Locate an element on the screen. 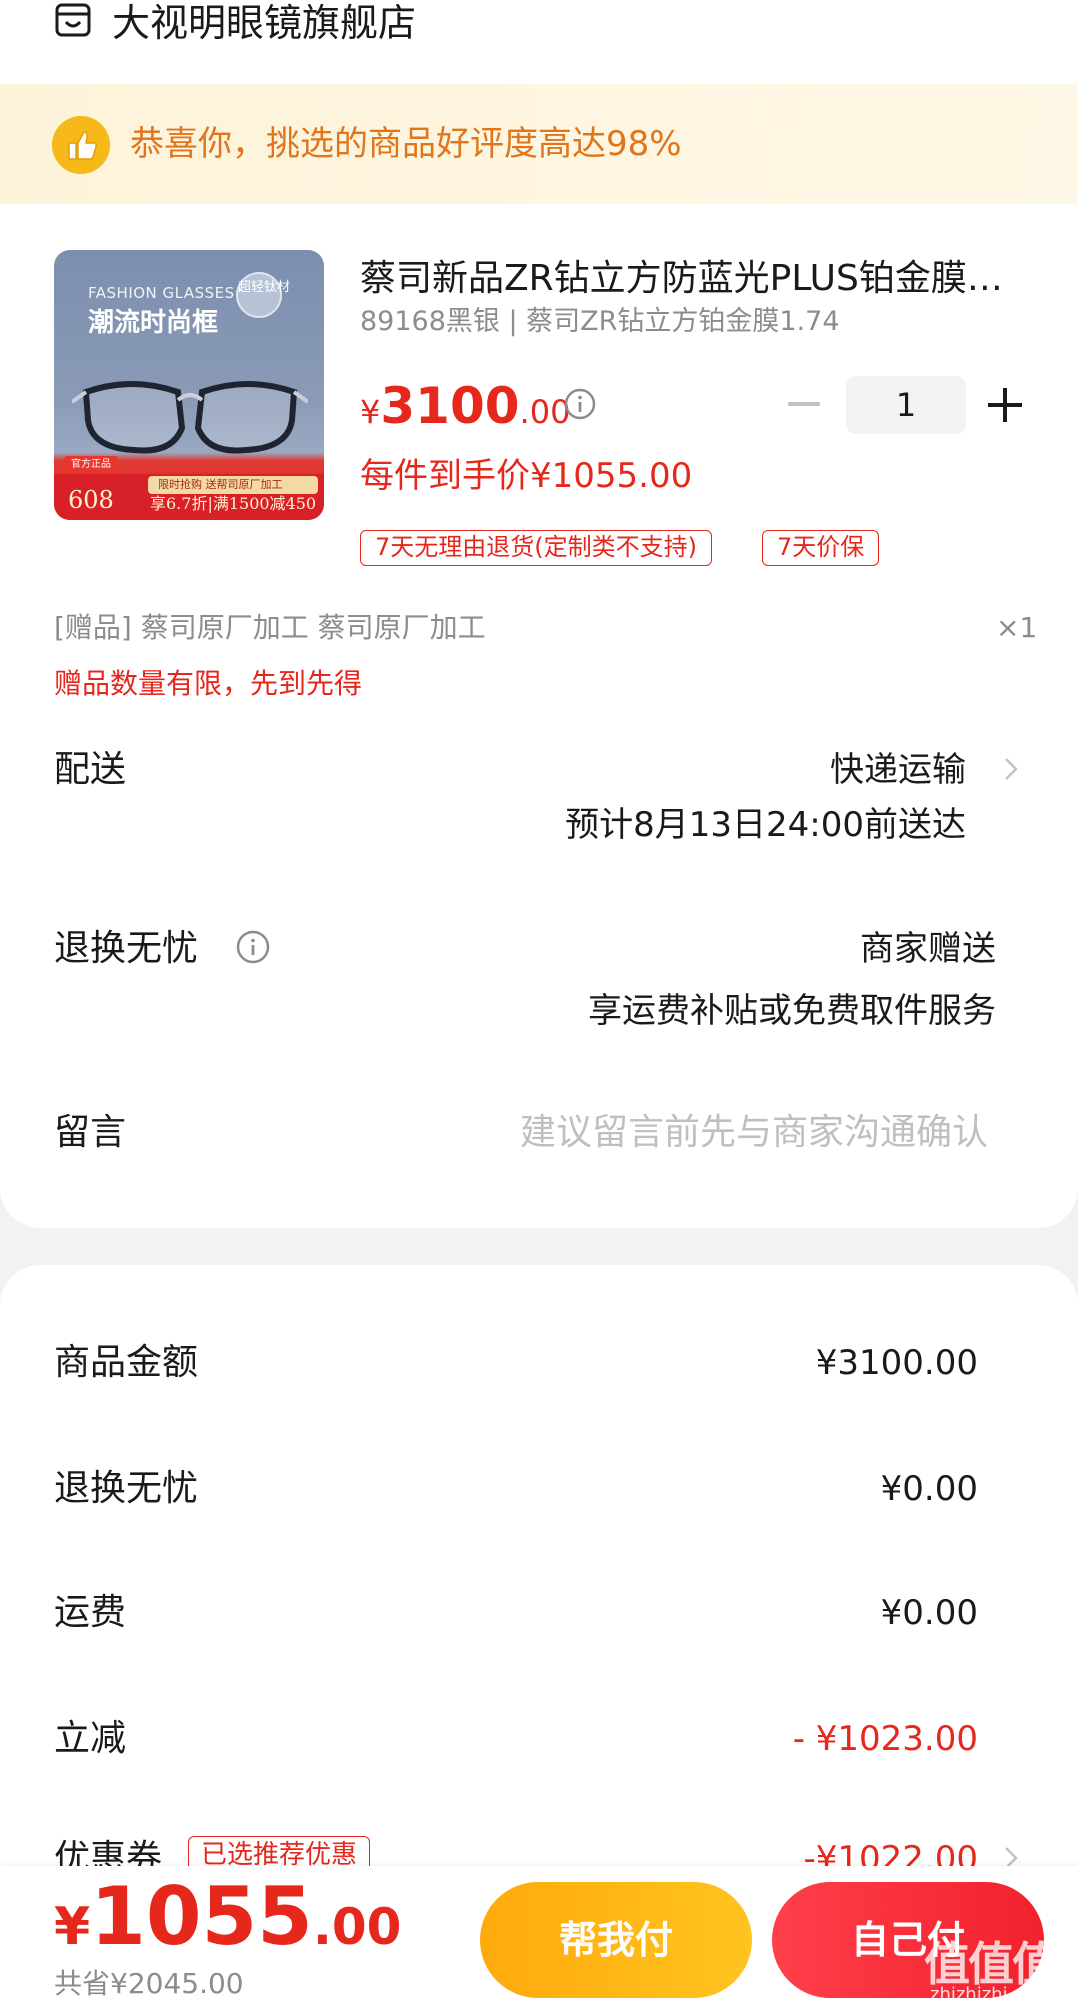 The height and width of the screenshot is (2012, 1078). delivery-label: 配送 is located at coordinates (90, 769).